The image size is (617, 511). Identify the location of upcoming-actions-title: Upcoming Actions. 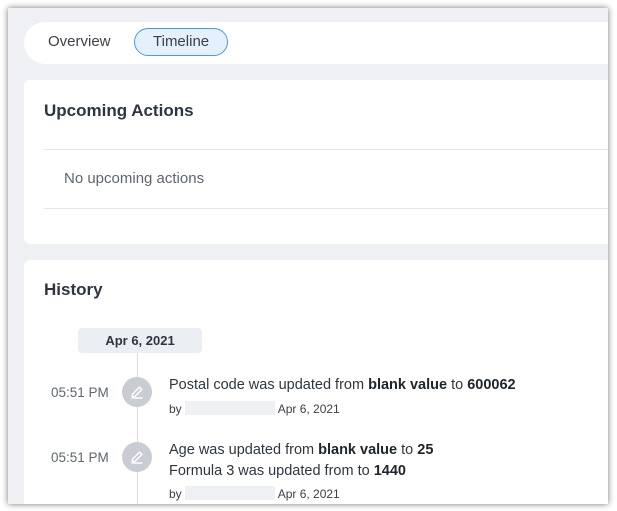
(119, 110).